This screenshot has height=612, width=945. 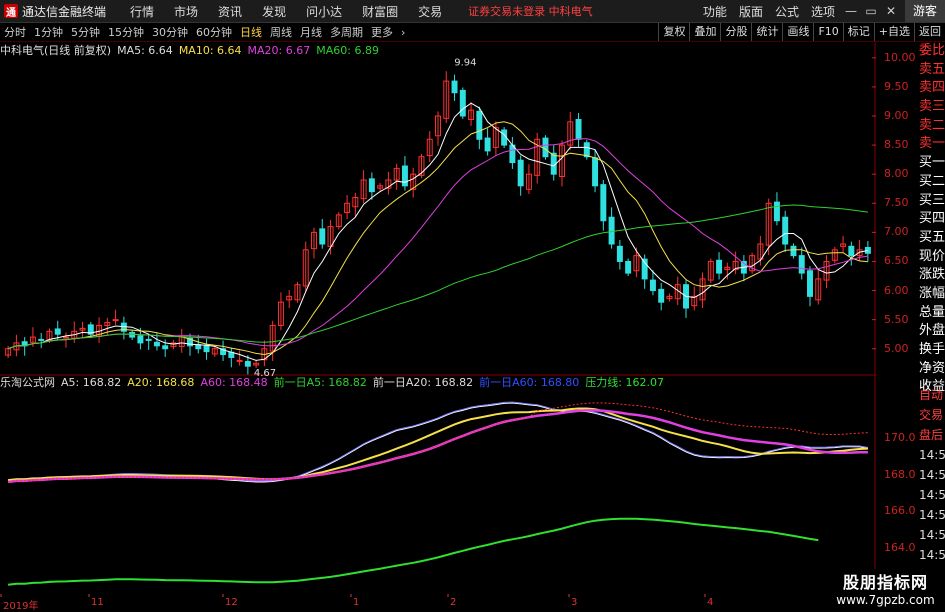 What do you see at coordinates (214, 32) in the screenshot?
I see `period-60min: 60分钟` at bounding box center [214, 32].